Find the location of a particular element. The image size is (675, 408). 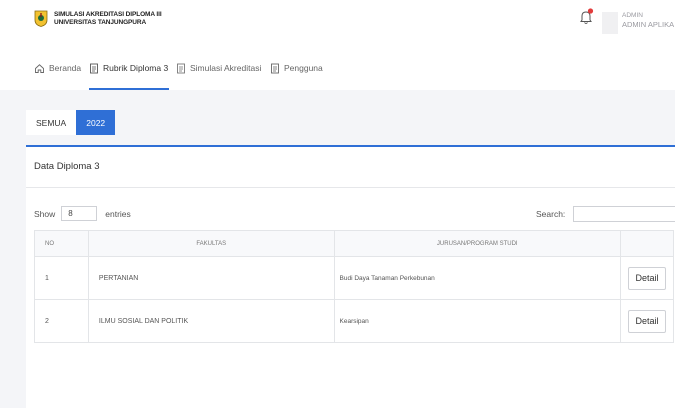

nav-item-beranda: Beranda is located at coordinates (57, 68).